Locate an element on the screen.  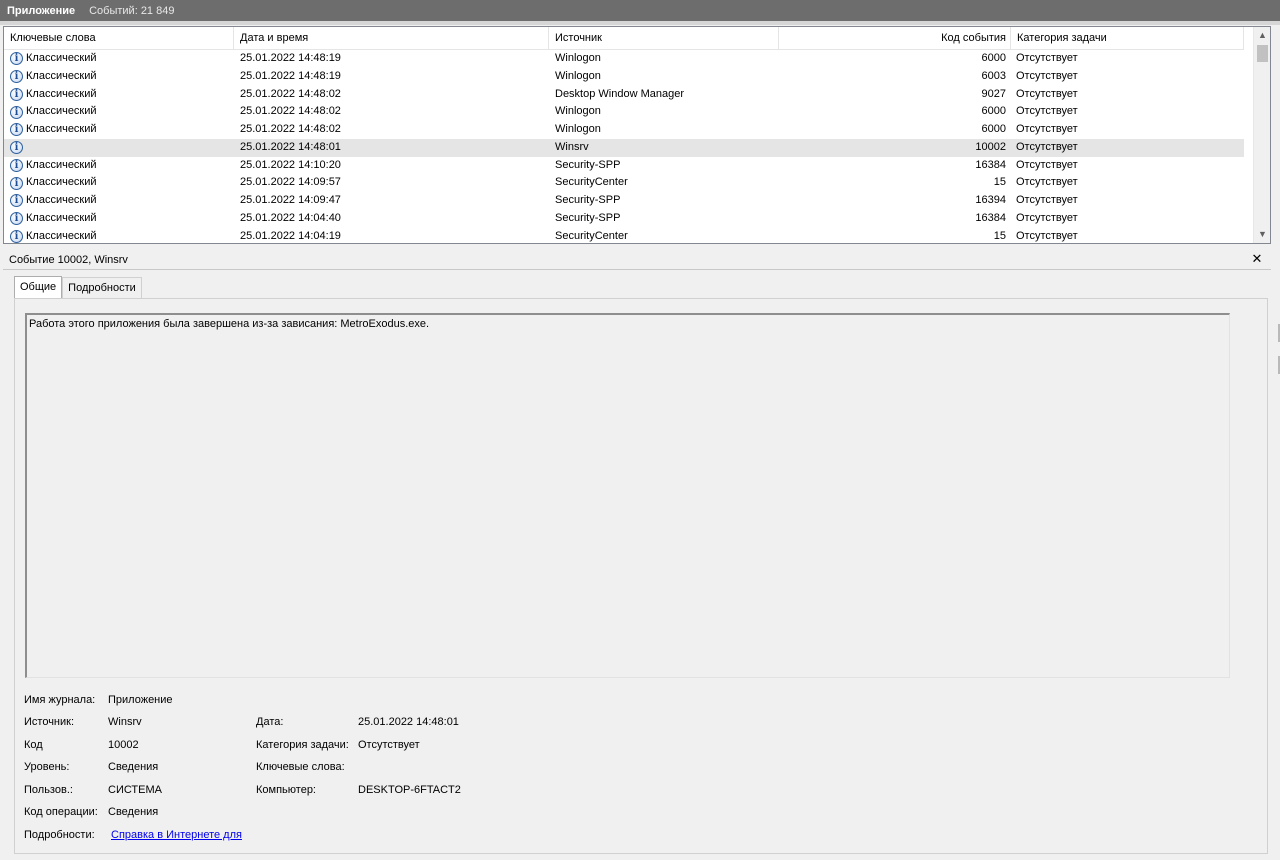
cell-event-code: 16384 is located at coordinates (990, 164).